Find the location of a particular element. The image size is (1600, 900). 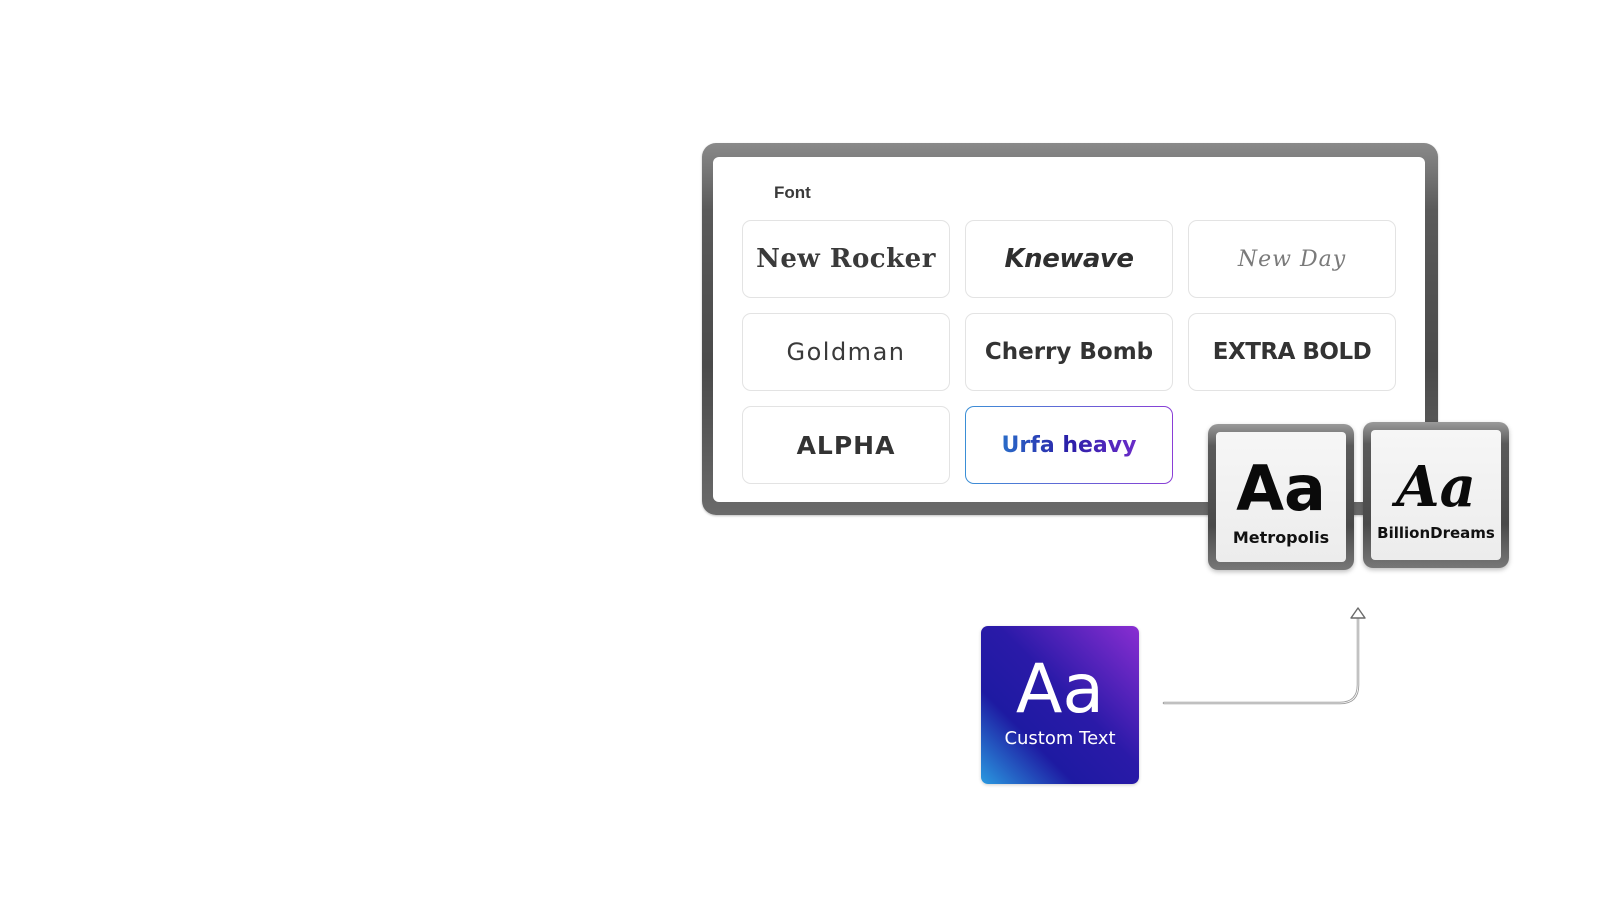

font-option-goldman: Goldman is located at coordinates (846, 352).